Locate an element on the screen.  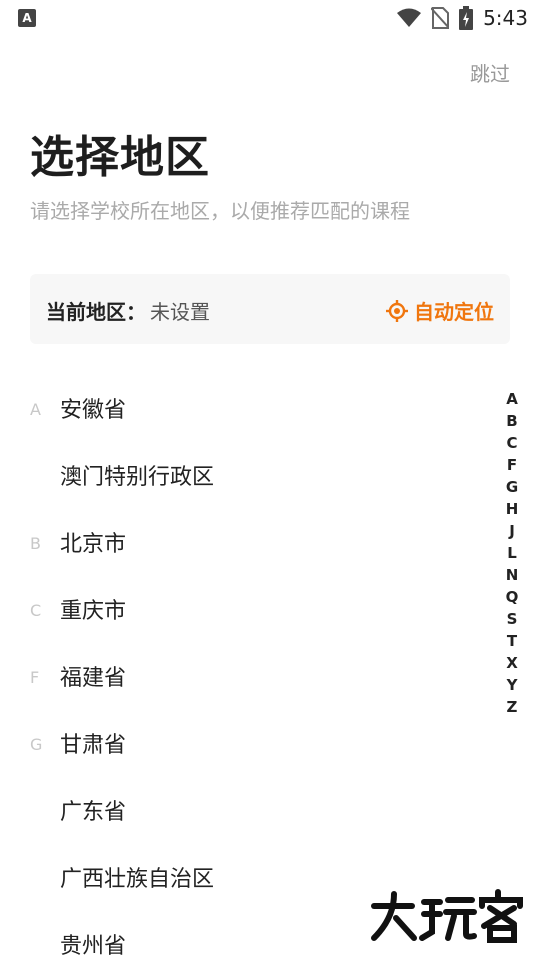
no-sim-icon is located at coordinates (440, 18).